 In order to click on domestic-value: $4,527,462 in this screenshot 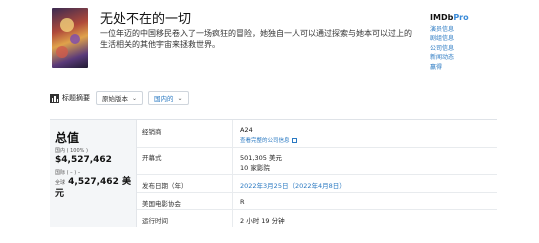, I will do `click(83, 160)`.